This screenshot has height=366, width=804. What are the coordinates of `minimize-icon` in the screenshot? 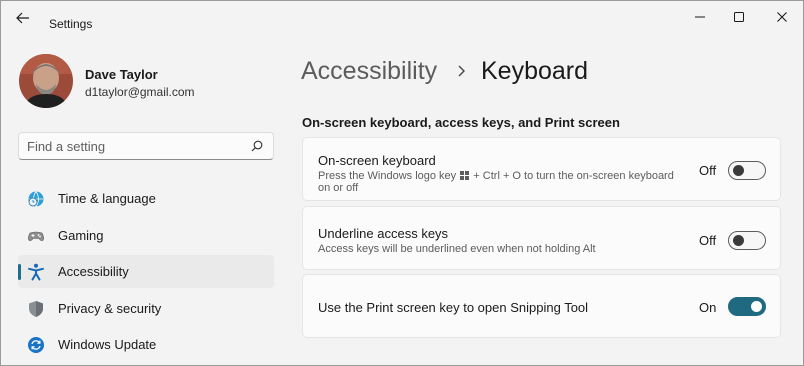 It's located at (700, 17).